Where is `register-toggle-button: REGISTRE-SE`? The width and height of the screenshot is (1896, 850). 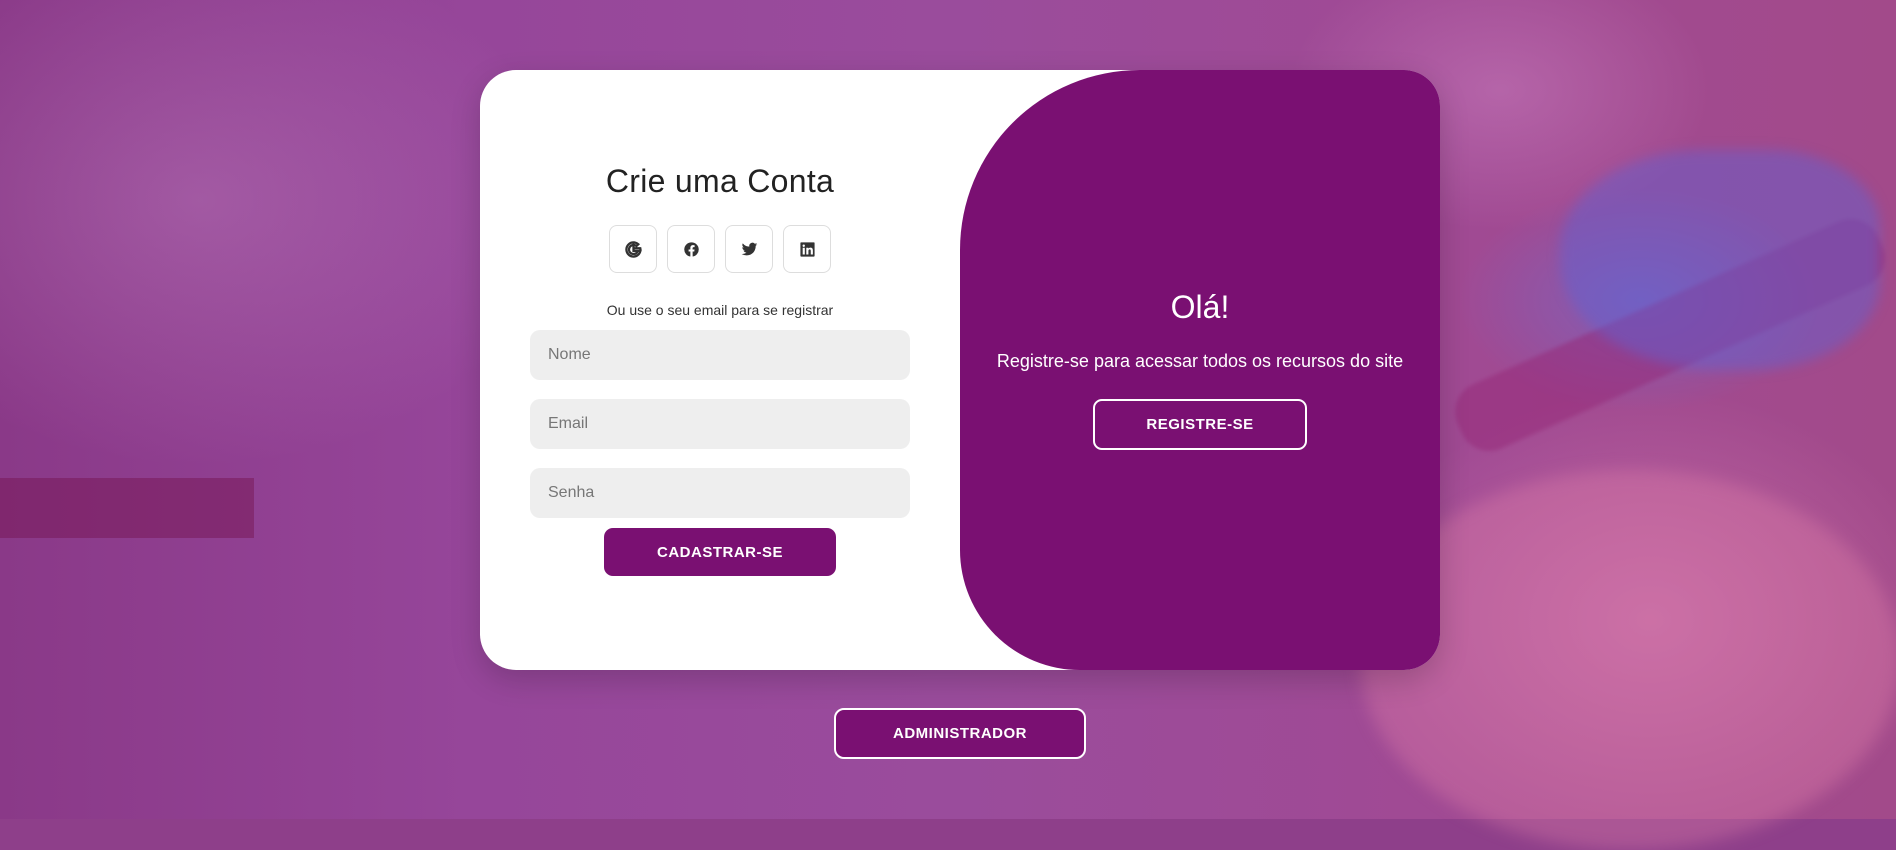 register-toggle-button: REGISTRE-SE is located at coordinates (1200, 424).